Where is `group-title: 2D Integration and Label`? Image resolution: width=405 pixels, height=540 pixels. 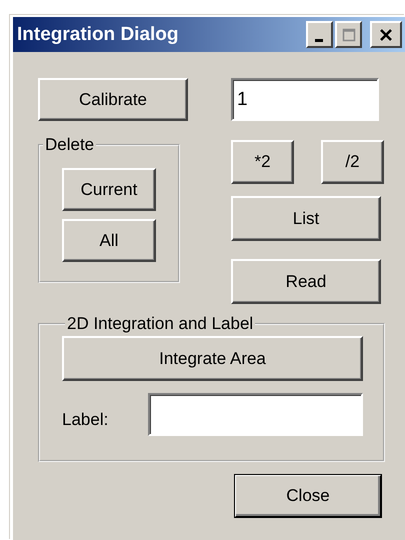
group-title: 2D Integration and Label is located at coordinates (160, 324).